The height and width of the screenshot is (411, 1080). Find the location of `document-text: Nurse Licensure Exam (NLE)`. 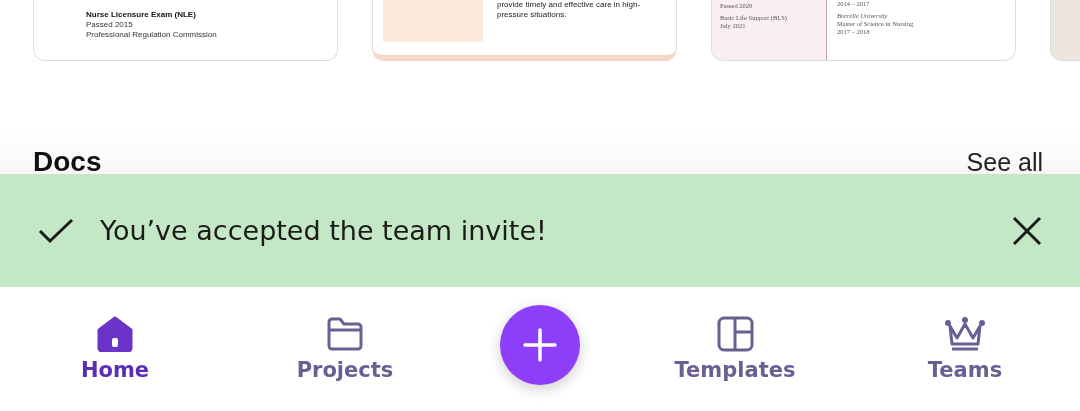

document-text: Nurse Licensure Exam (NLE) is located at coordinates (141, 15).